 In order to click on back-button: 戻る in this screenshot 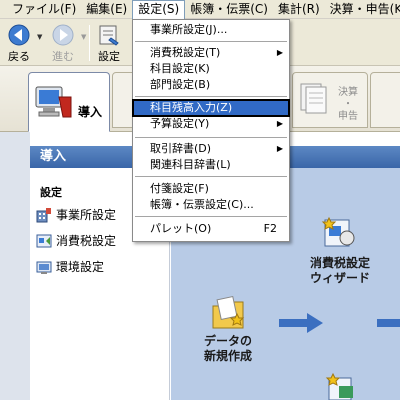, I will do `click(19, 43)`.